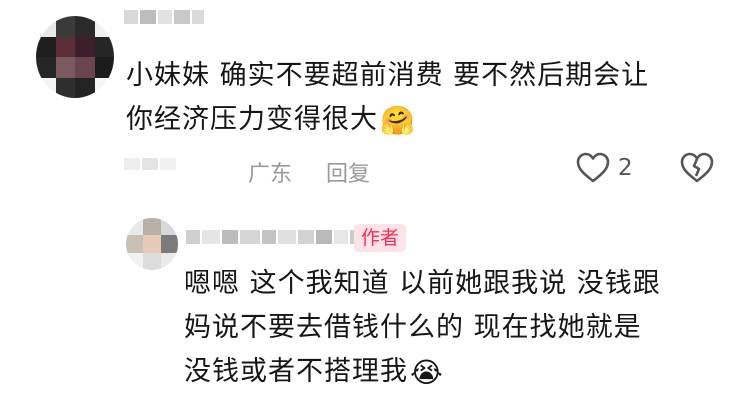  What do you see at coordinates (270, 174) in the screenshot?
I see `location-label: 广东` at bounding box center [270, 174].